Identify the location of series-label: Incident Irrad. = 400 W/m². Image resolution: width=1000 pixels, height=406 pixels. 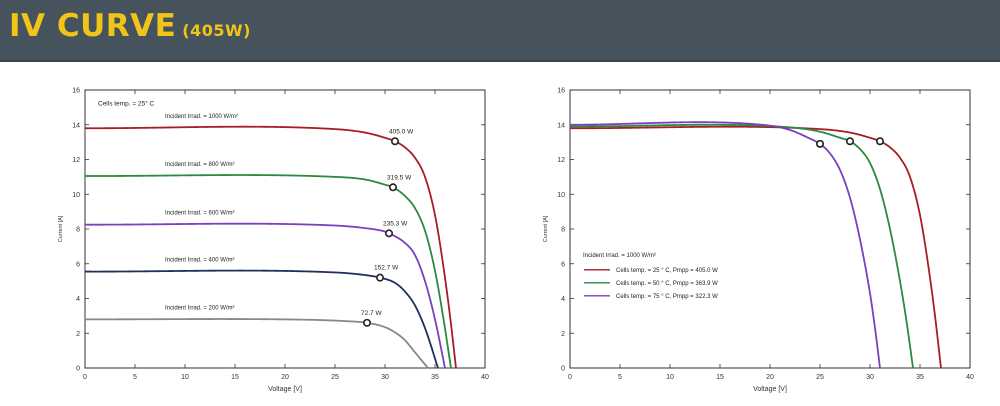
(200, 261).